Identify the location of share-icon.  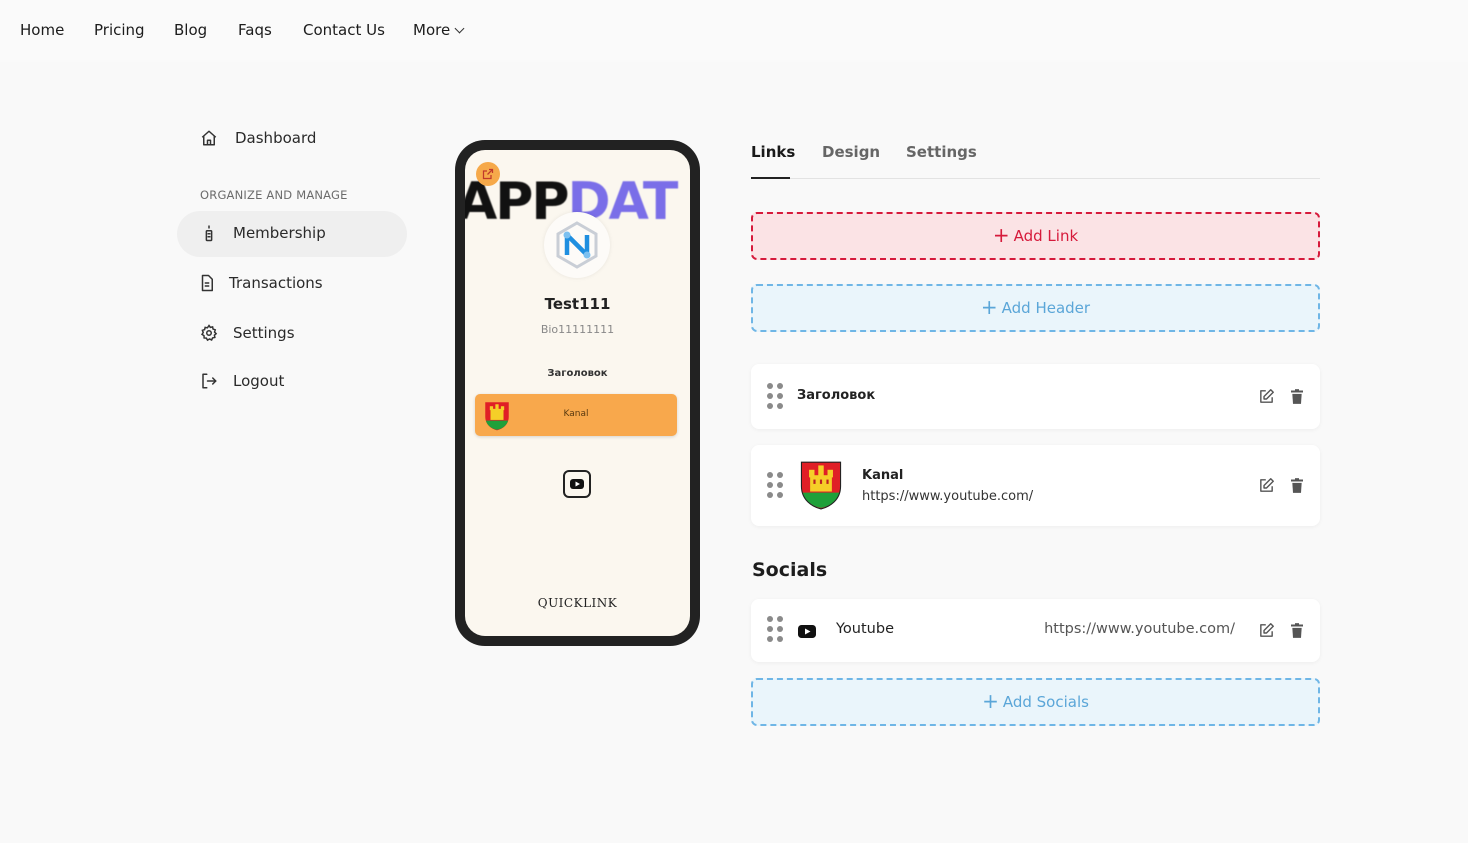
(488, 174).